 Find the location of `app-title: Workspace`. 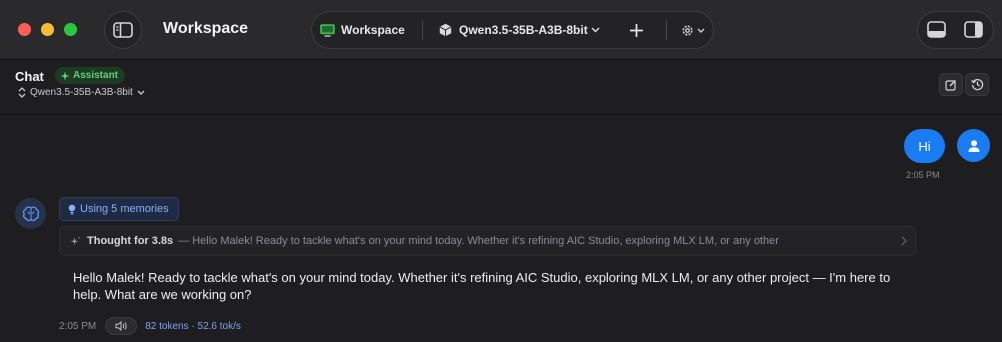

app-title: Workspace is located at coordinates (206, 28).